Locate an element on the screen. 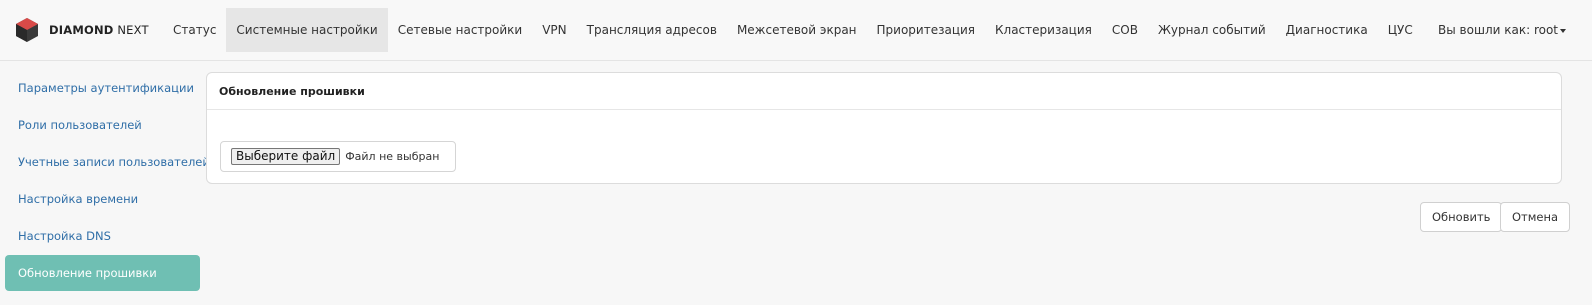 The width and height of the screenshot is (1592, 305). sidebar-item-auth-params: Параметры аутентификации is located at coordinates (102, 88).